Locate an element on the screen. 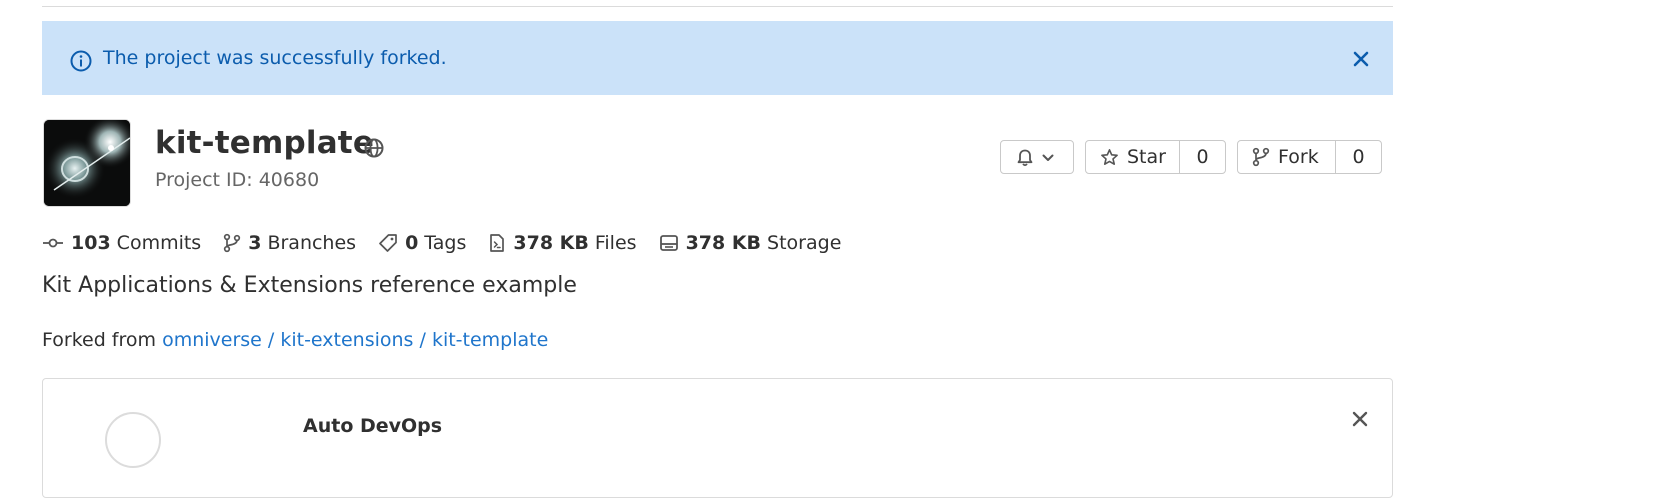  fork-button: Fork is located at coordinates (1287, 157).